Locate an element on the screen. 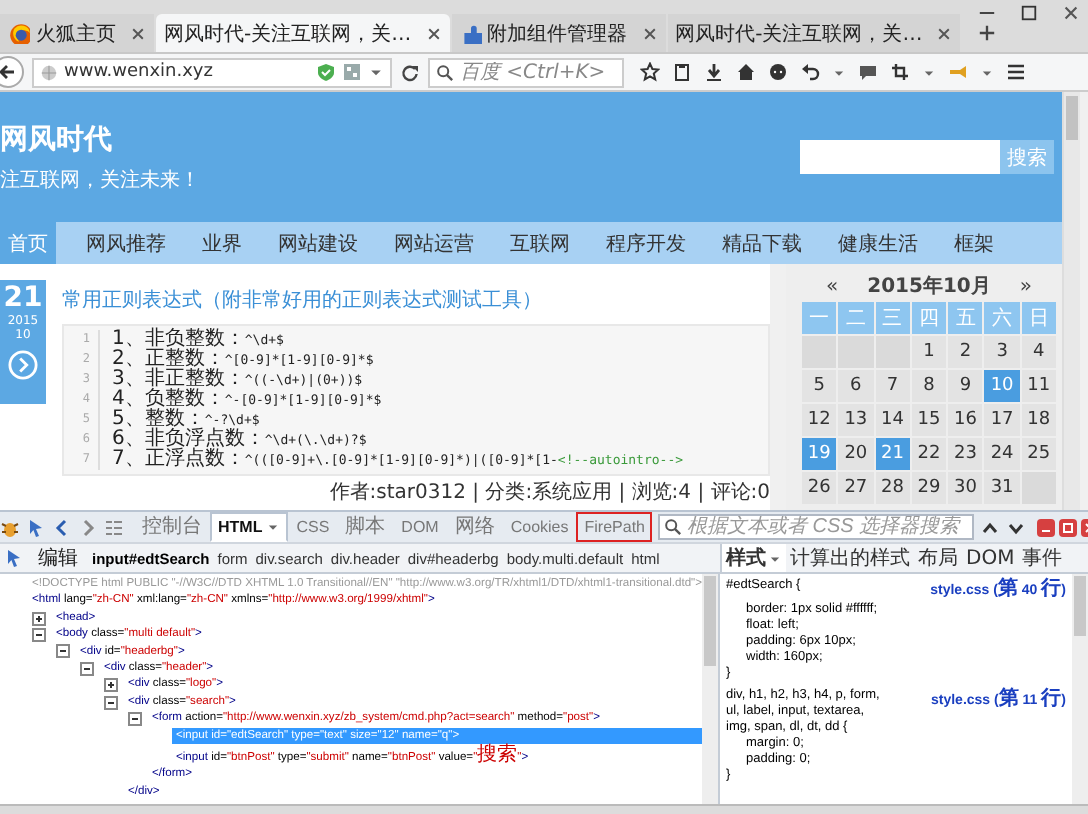 Image resolution: width=1088 pixels, height=814 pixels. browser-tab: 火狐主页 is located at coordinates (77, 33).